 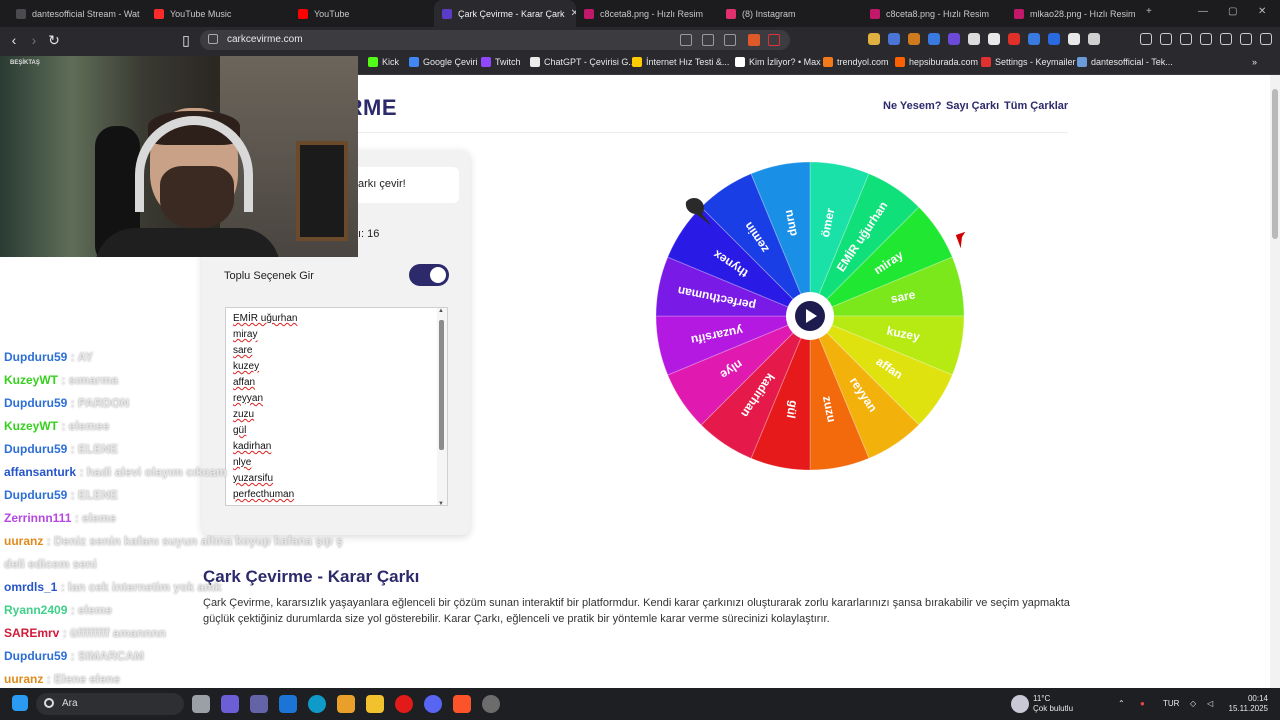 What do you see at coordinates (462, 704) in the screenshot?
I see `brave-icon` at bounding box center [462, 704].